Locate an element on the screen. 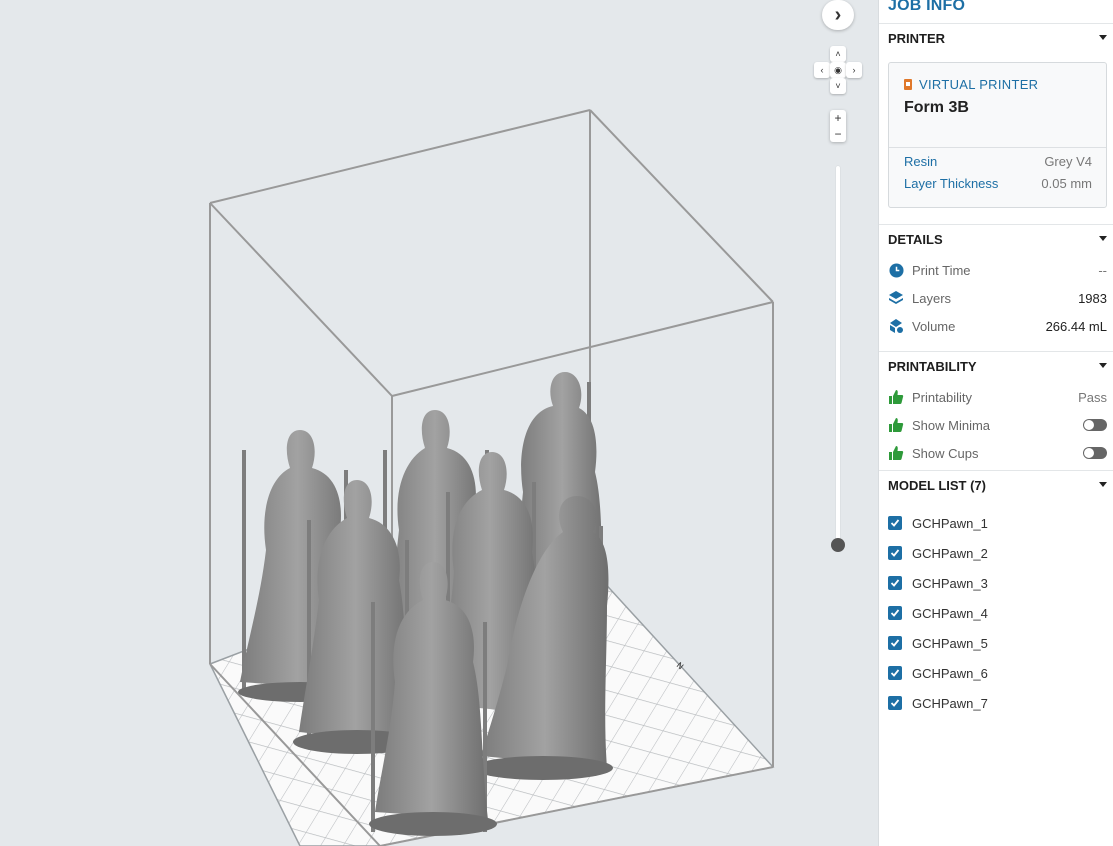 Image resolution: width=1113 pixels, height=846 pixels. collapse-sidebar-button: › is located at coordinates (838, 15).